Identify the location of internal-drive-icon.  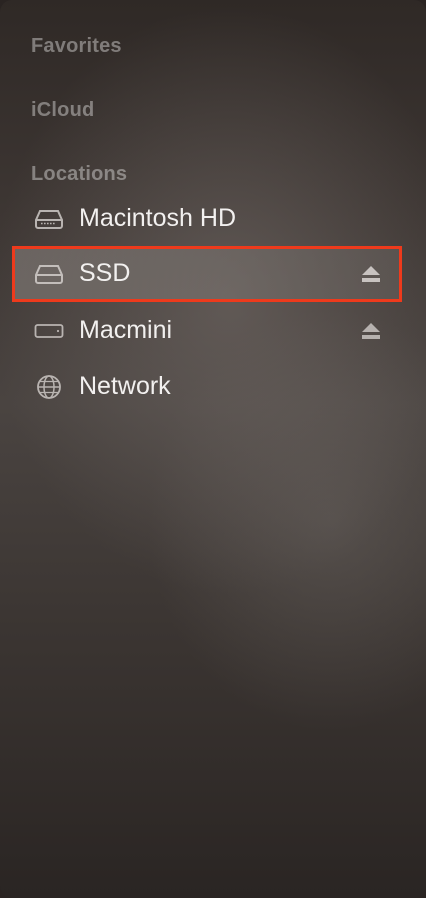
(49, 219).